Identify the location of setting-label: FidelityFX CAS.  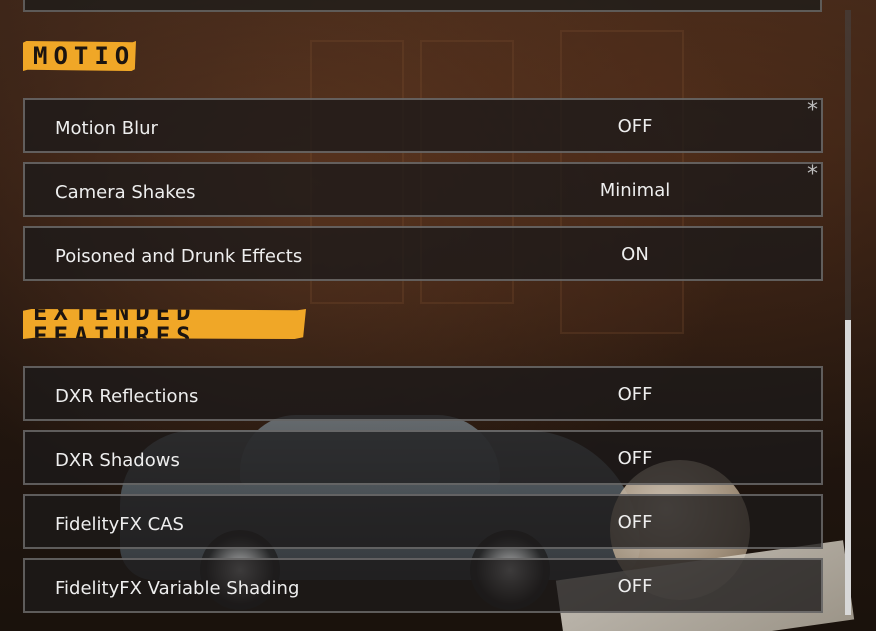
(119, 524).